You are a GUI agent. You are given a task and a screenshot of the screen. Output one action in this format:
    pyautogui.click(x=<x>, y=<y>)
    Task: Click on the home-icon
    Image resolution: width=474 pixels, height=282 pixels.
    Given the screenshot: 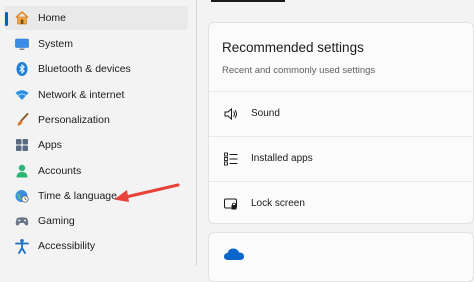 What is the action you would take?
    pyautogui.click(x=22, y=18)
    